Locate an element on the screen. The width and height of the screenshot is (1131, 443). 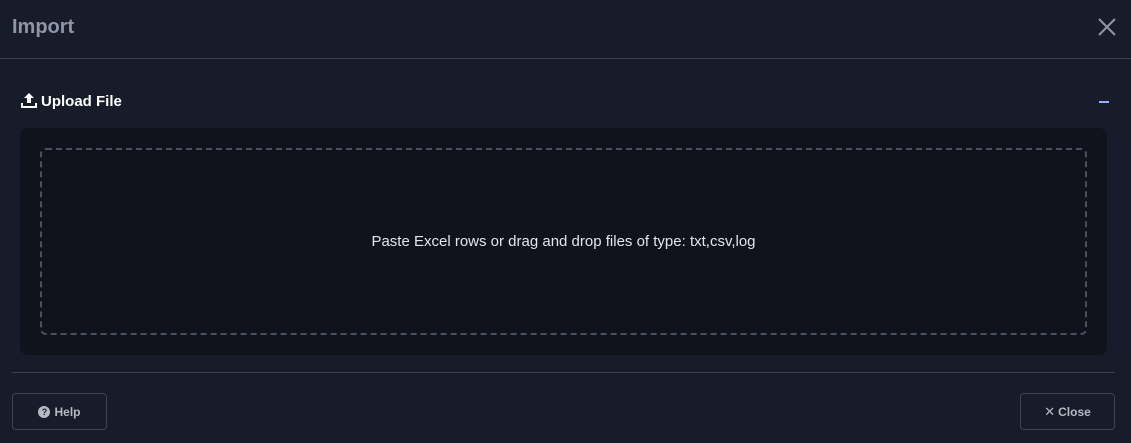
close-icon is located at coordinates (1107, 27).